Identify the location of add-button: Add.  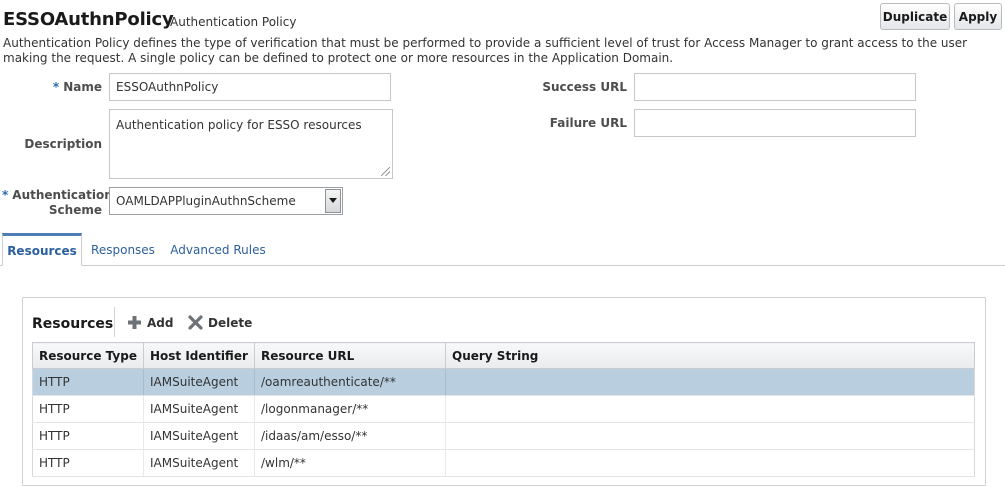
(150, 322).